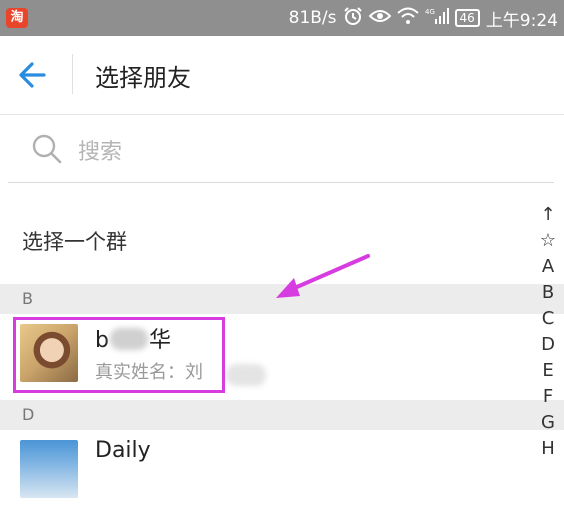  I want to click on contact-name: Daily, so click(123, 450).